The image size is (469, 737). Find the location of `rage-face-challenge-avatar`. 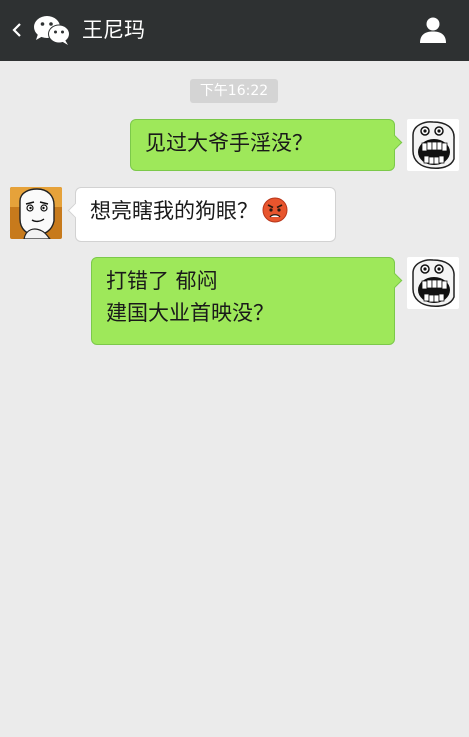

rage-face-challenge-avatar is located at coordinates (36, 213).